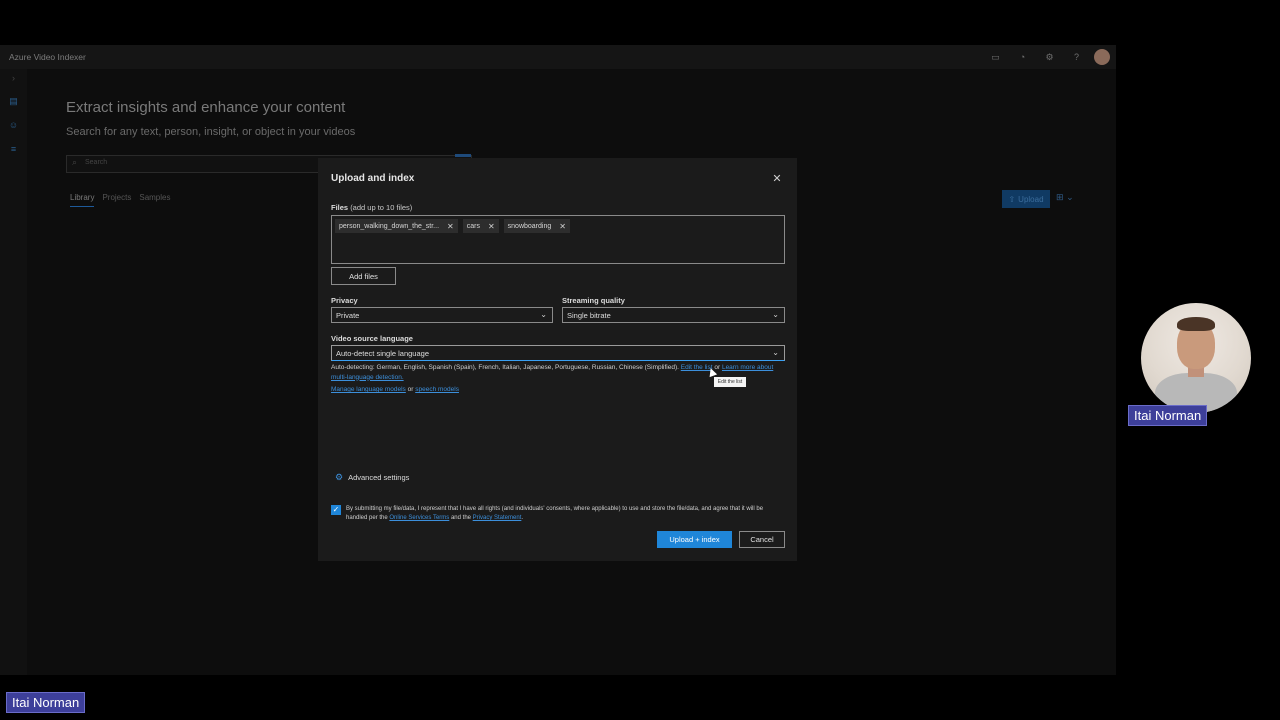 The image size is (1280, 720). What do you see at coordinates (1031, 199) in the screenshot?
I see `upload-label: Upload` at bounding box center [1031, 199].